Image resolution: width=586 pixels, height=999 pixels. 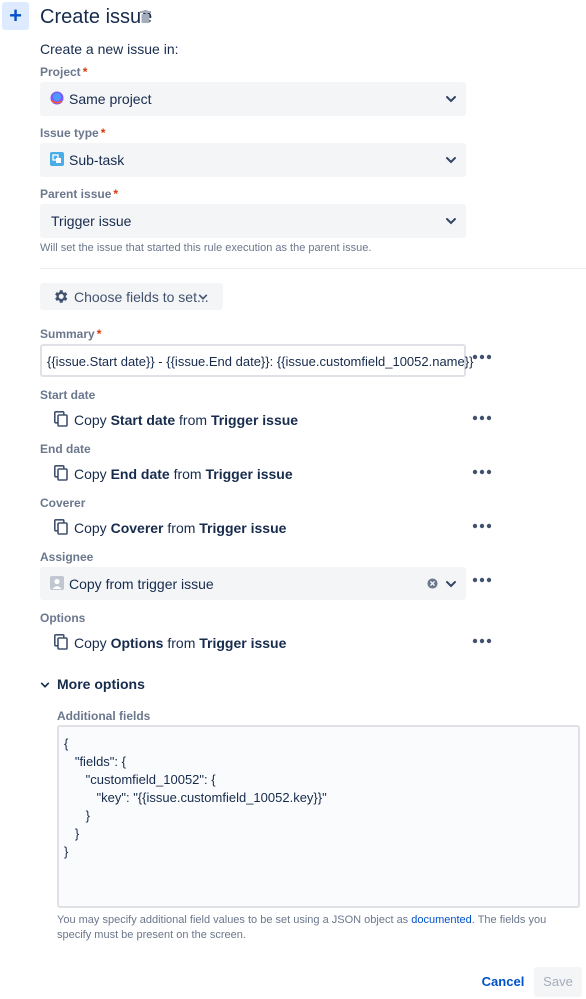 What do you see at coordinates (79, 194) in the screenshot?
I see `parent-issue-label: Parent issue *` at bounding box center [79, 194].